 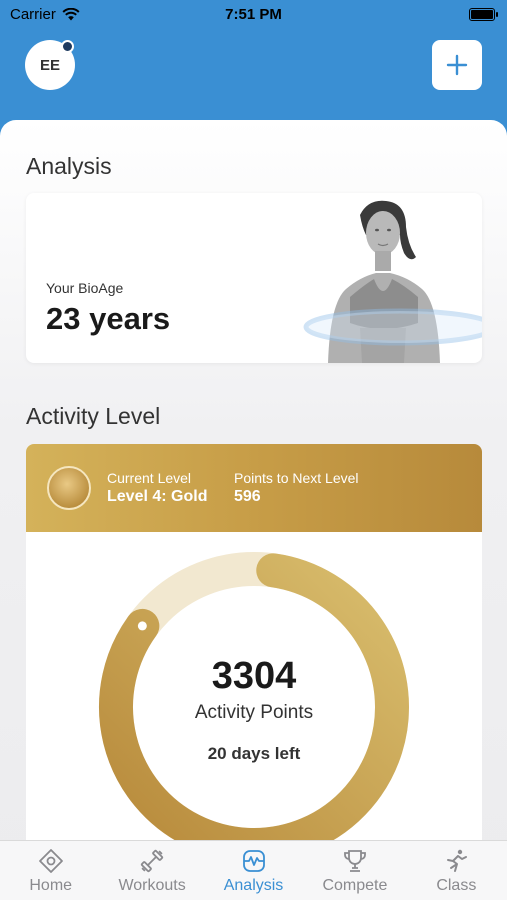 I want to click on level-badge-icon, so click(x=69, y=488).